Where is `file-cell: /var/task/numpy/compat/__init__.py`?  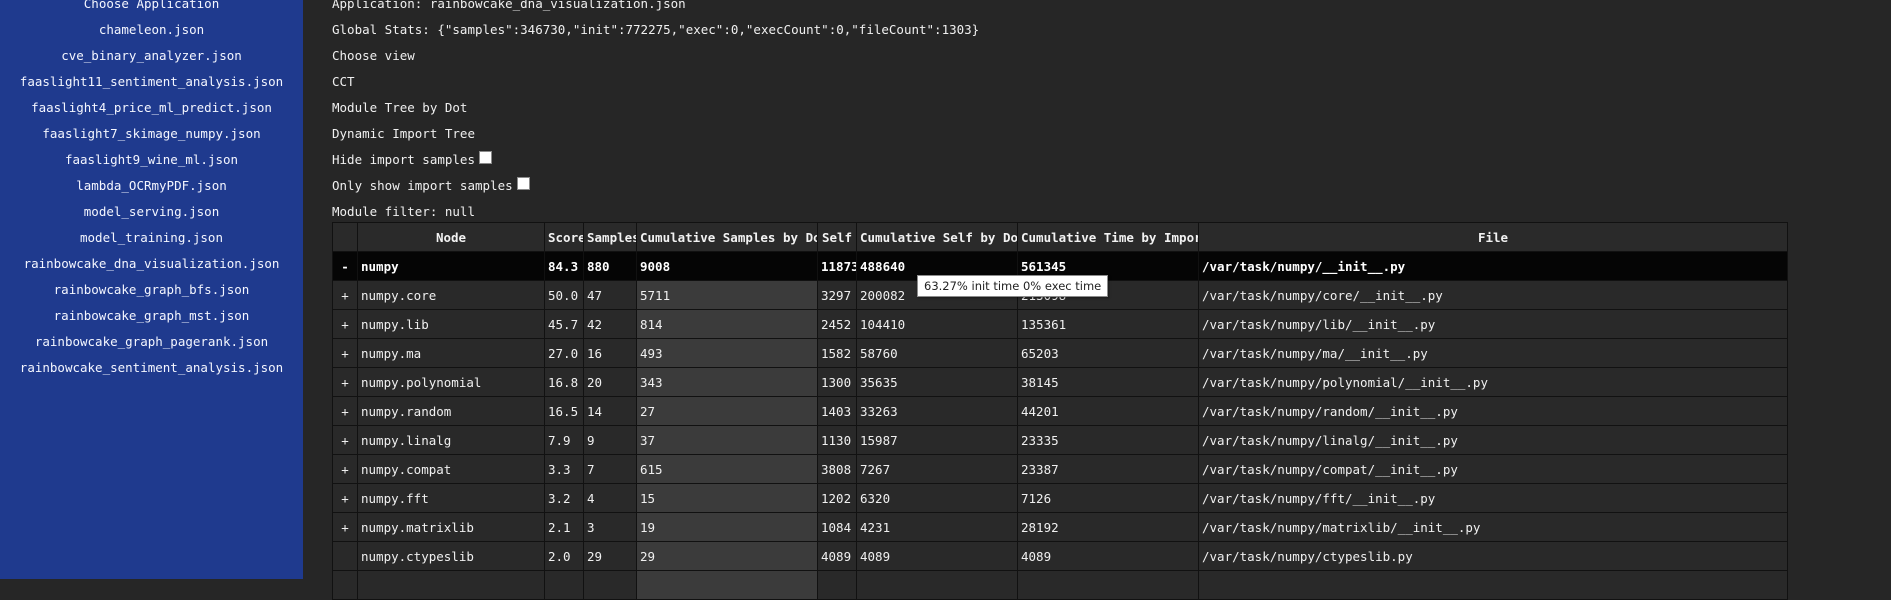 file-cell: /var/task/numpy/compat/__init__.py is located at coordinates (1493, 469).